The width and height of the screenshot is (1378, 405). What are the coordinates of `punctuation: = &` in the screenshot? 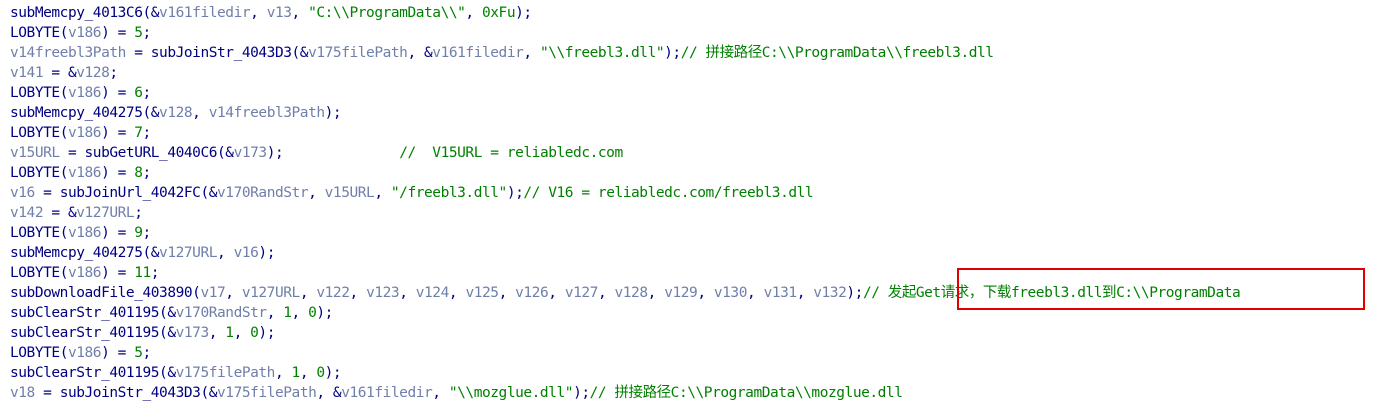 It's located at (60, 213).